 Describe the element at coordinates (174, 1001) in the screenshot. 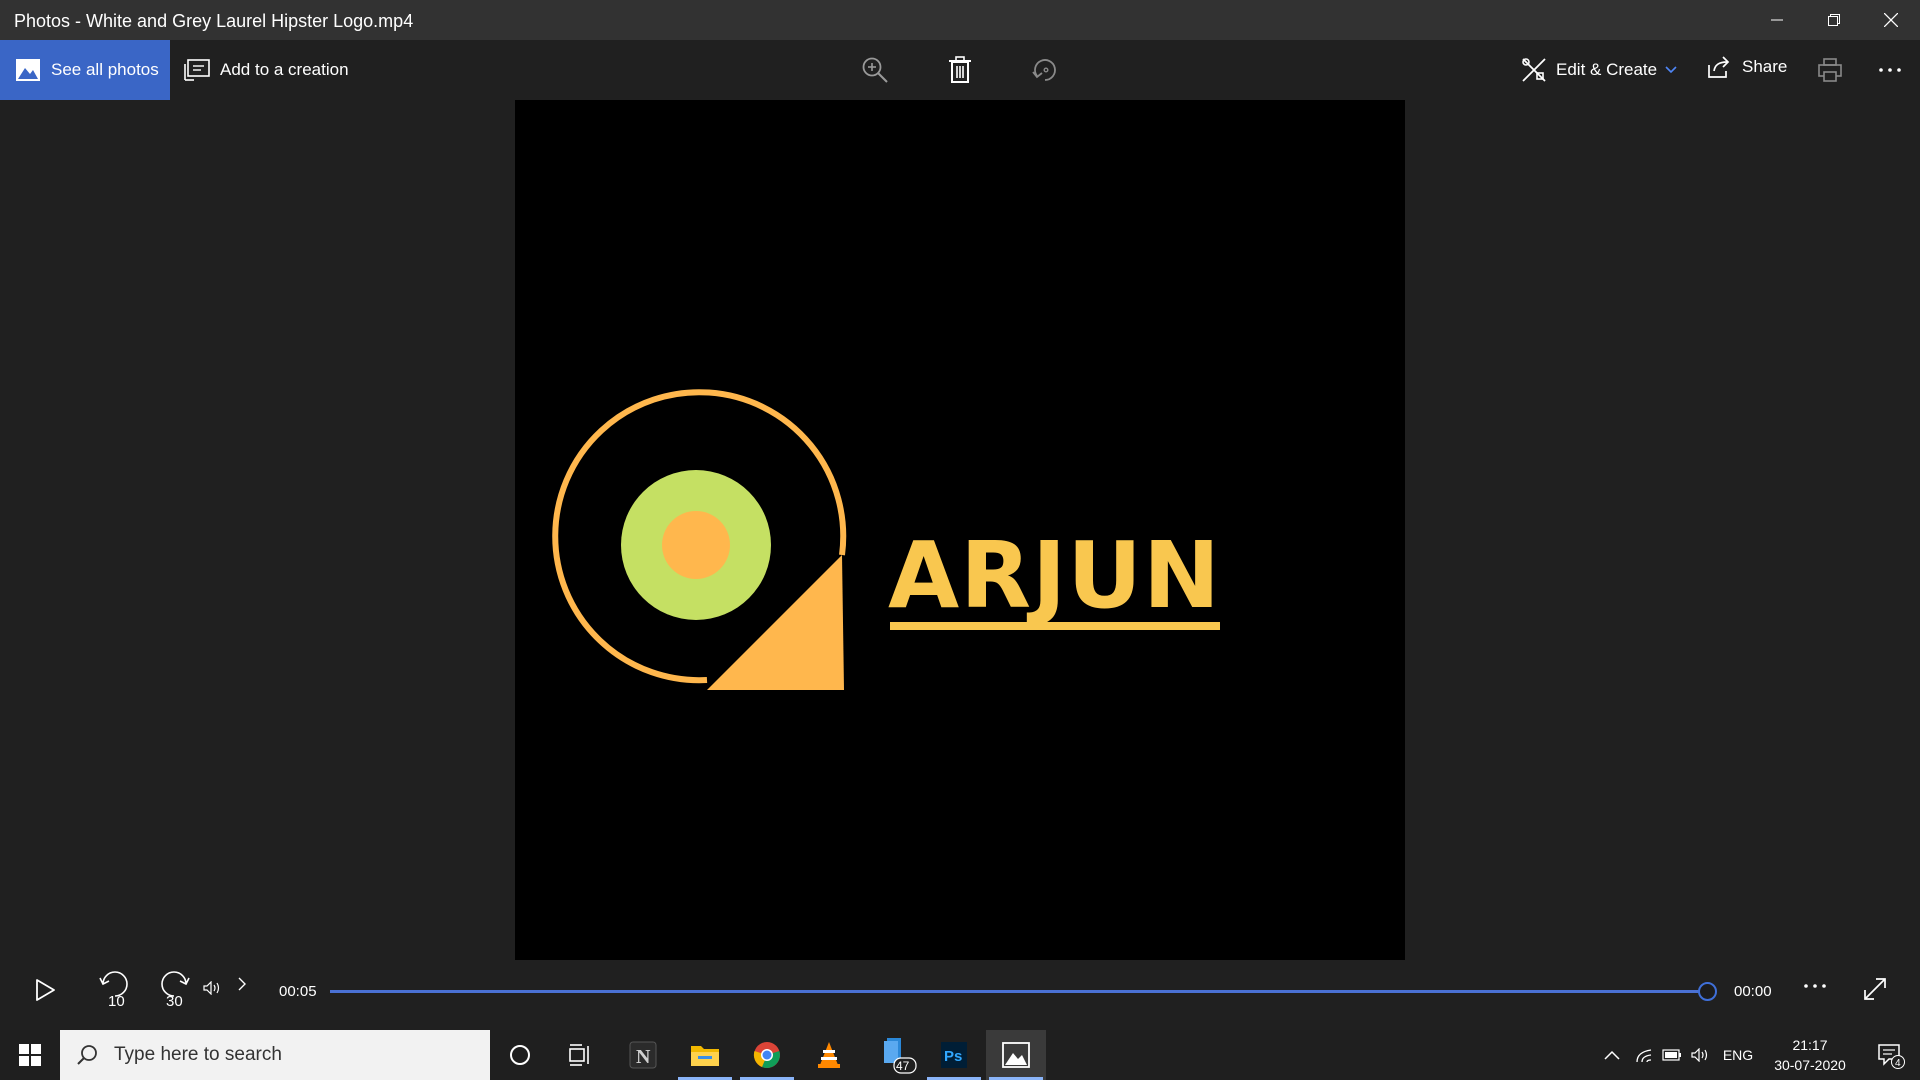

I see `forward-seconds: 30` at that location.